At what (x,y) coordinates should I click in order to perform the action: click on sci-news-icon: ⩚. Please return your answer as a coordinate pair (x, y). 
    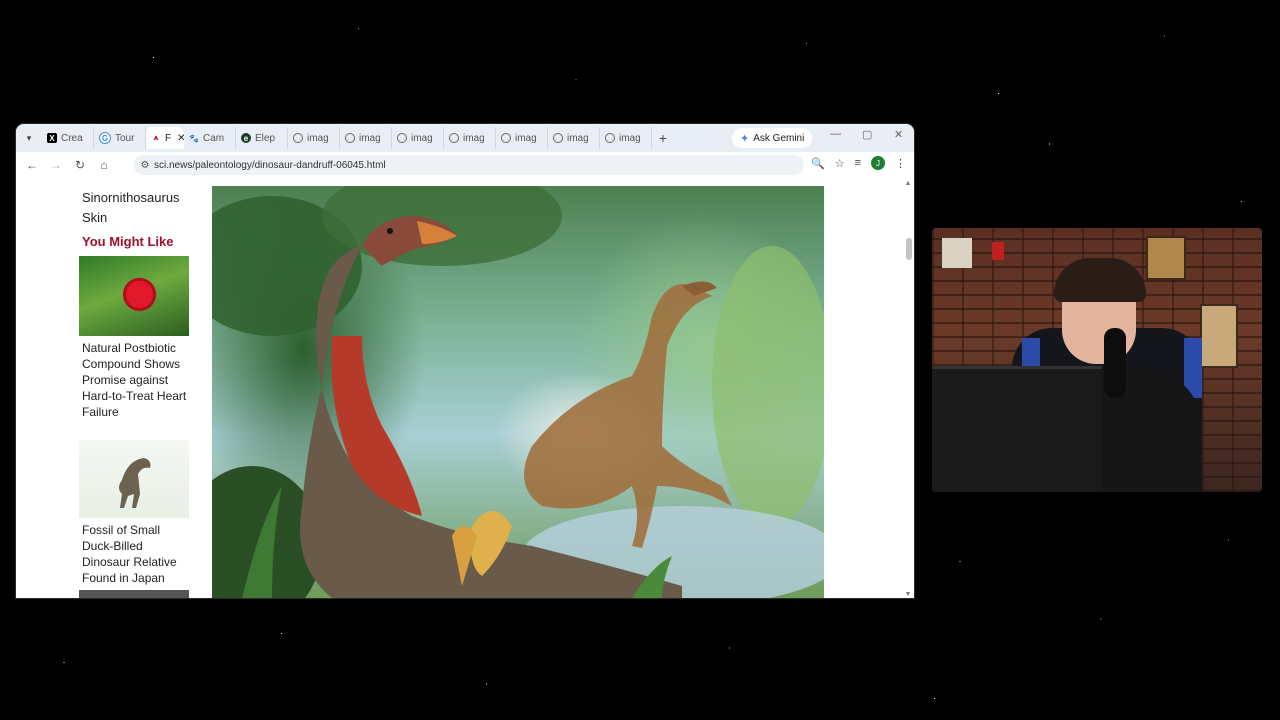
    Looking at the image, I should click on (156, 137).